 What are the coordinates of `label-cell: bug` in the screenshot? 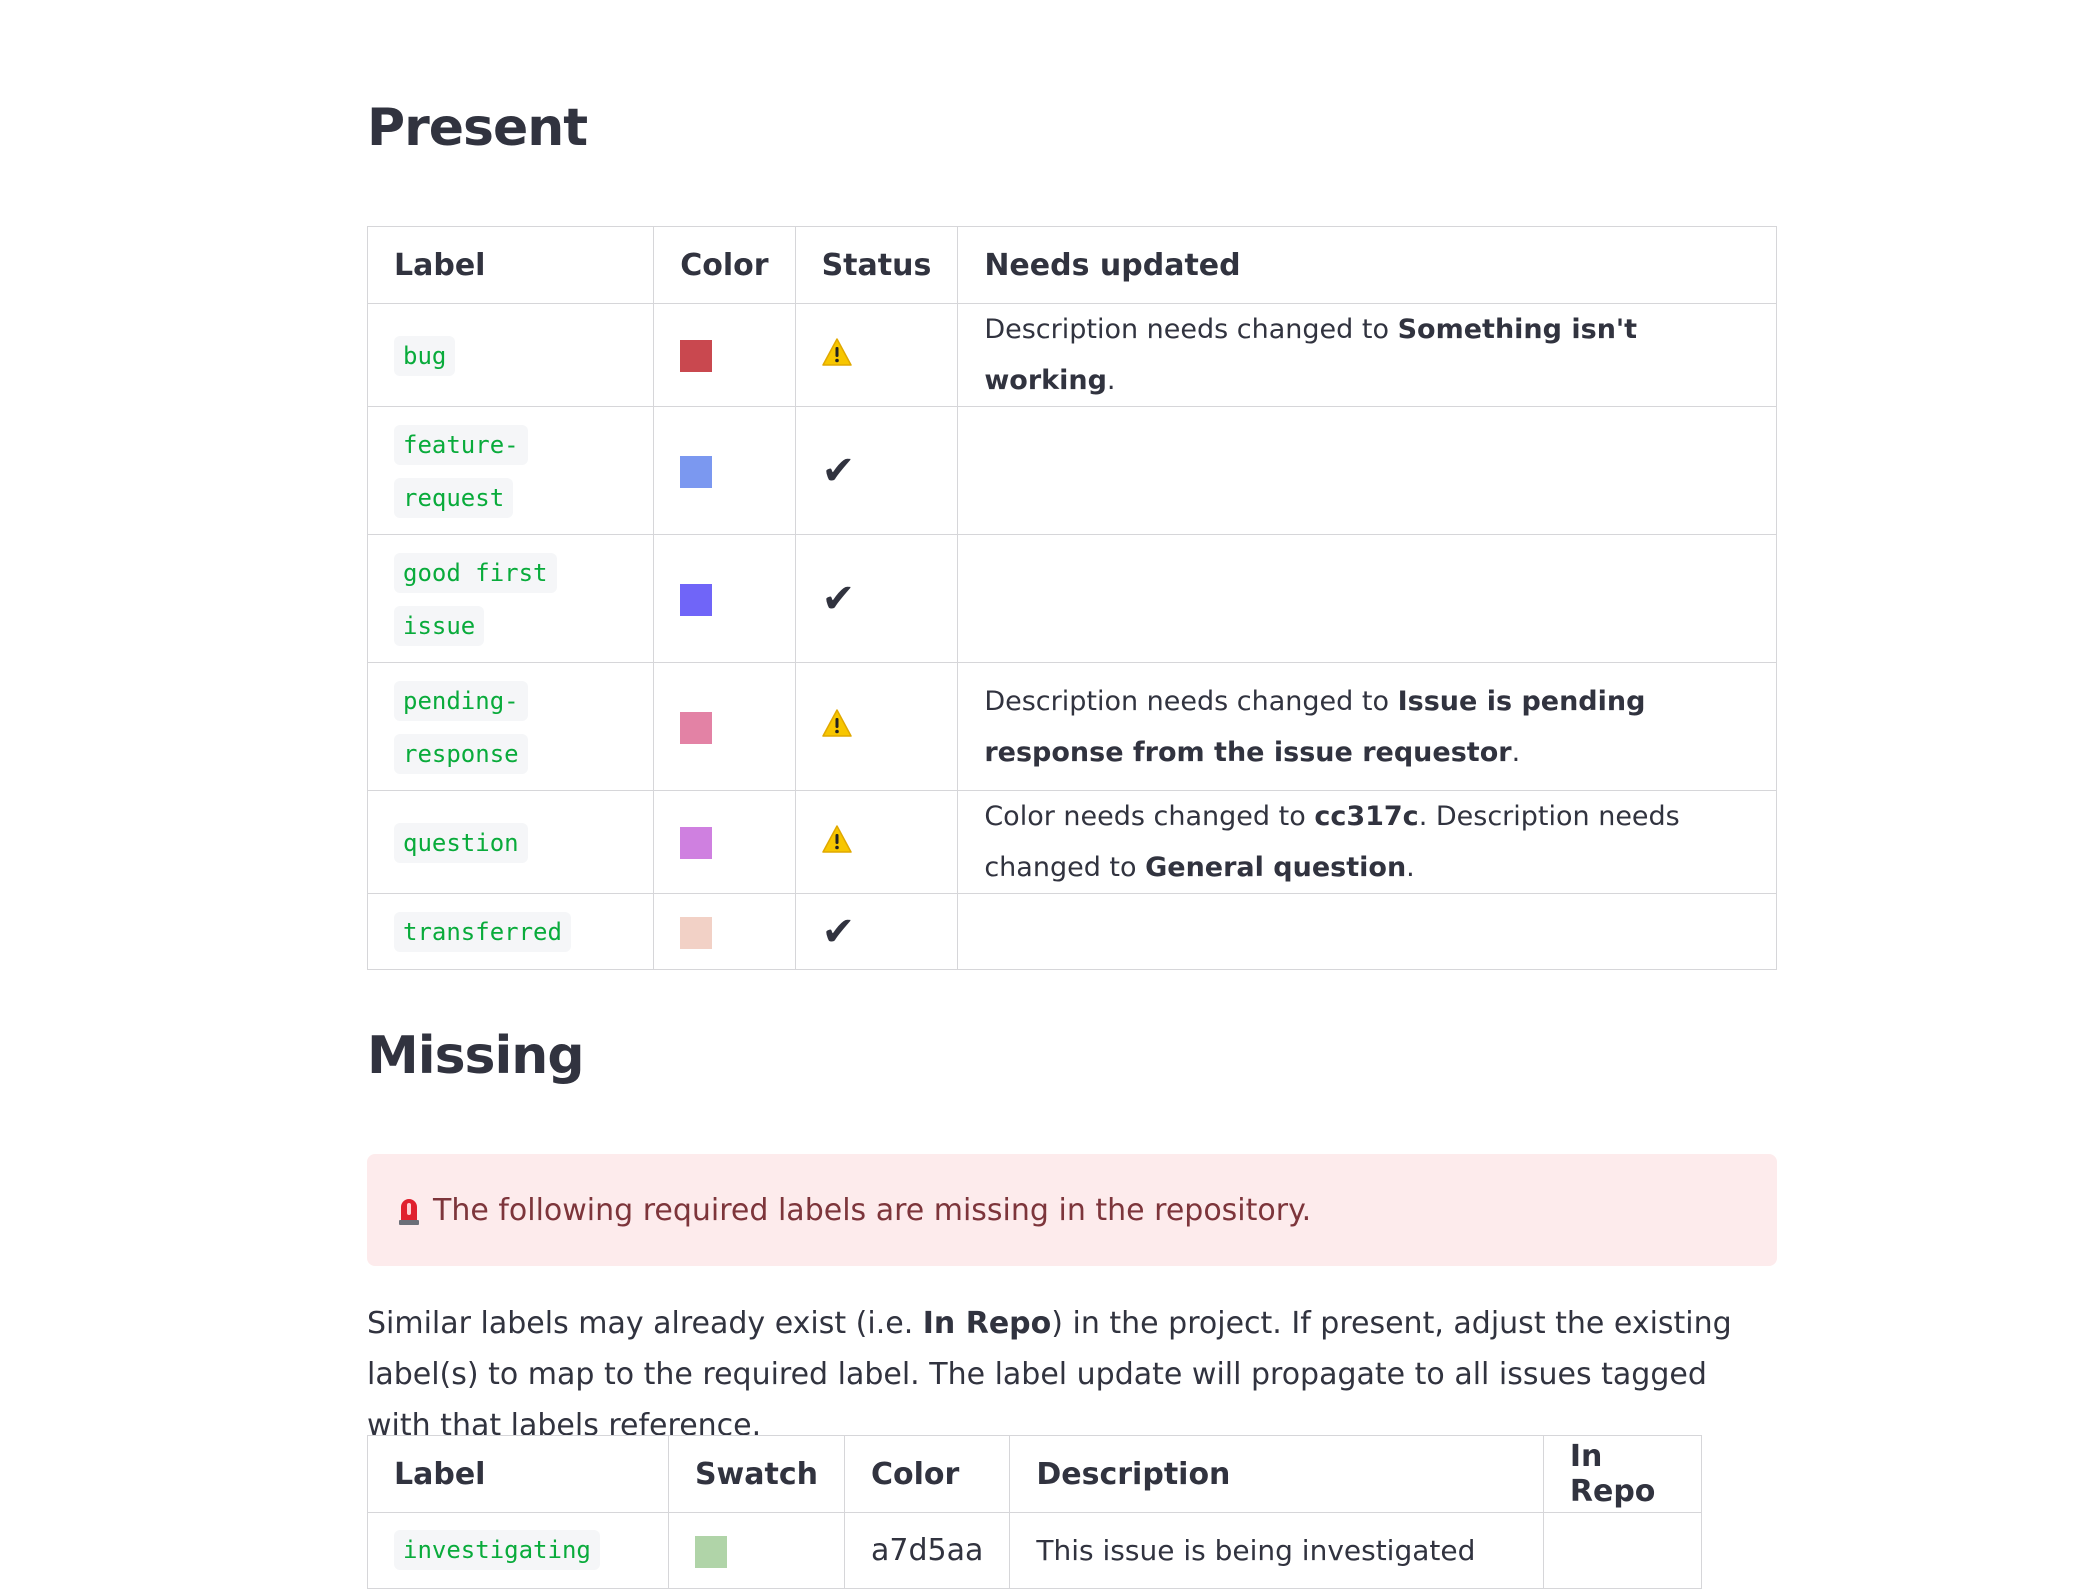 It's located at (510, 355).